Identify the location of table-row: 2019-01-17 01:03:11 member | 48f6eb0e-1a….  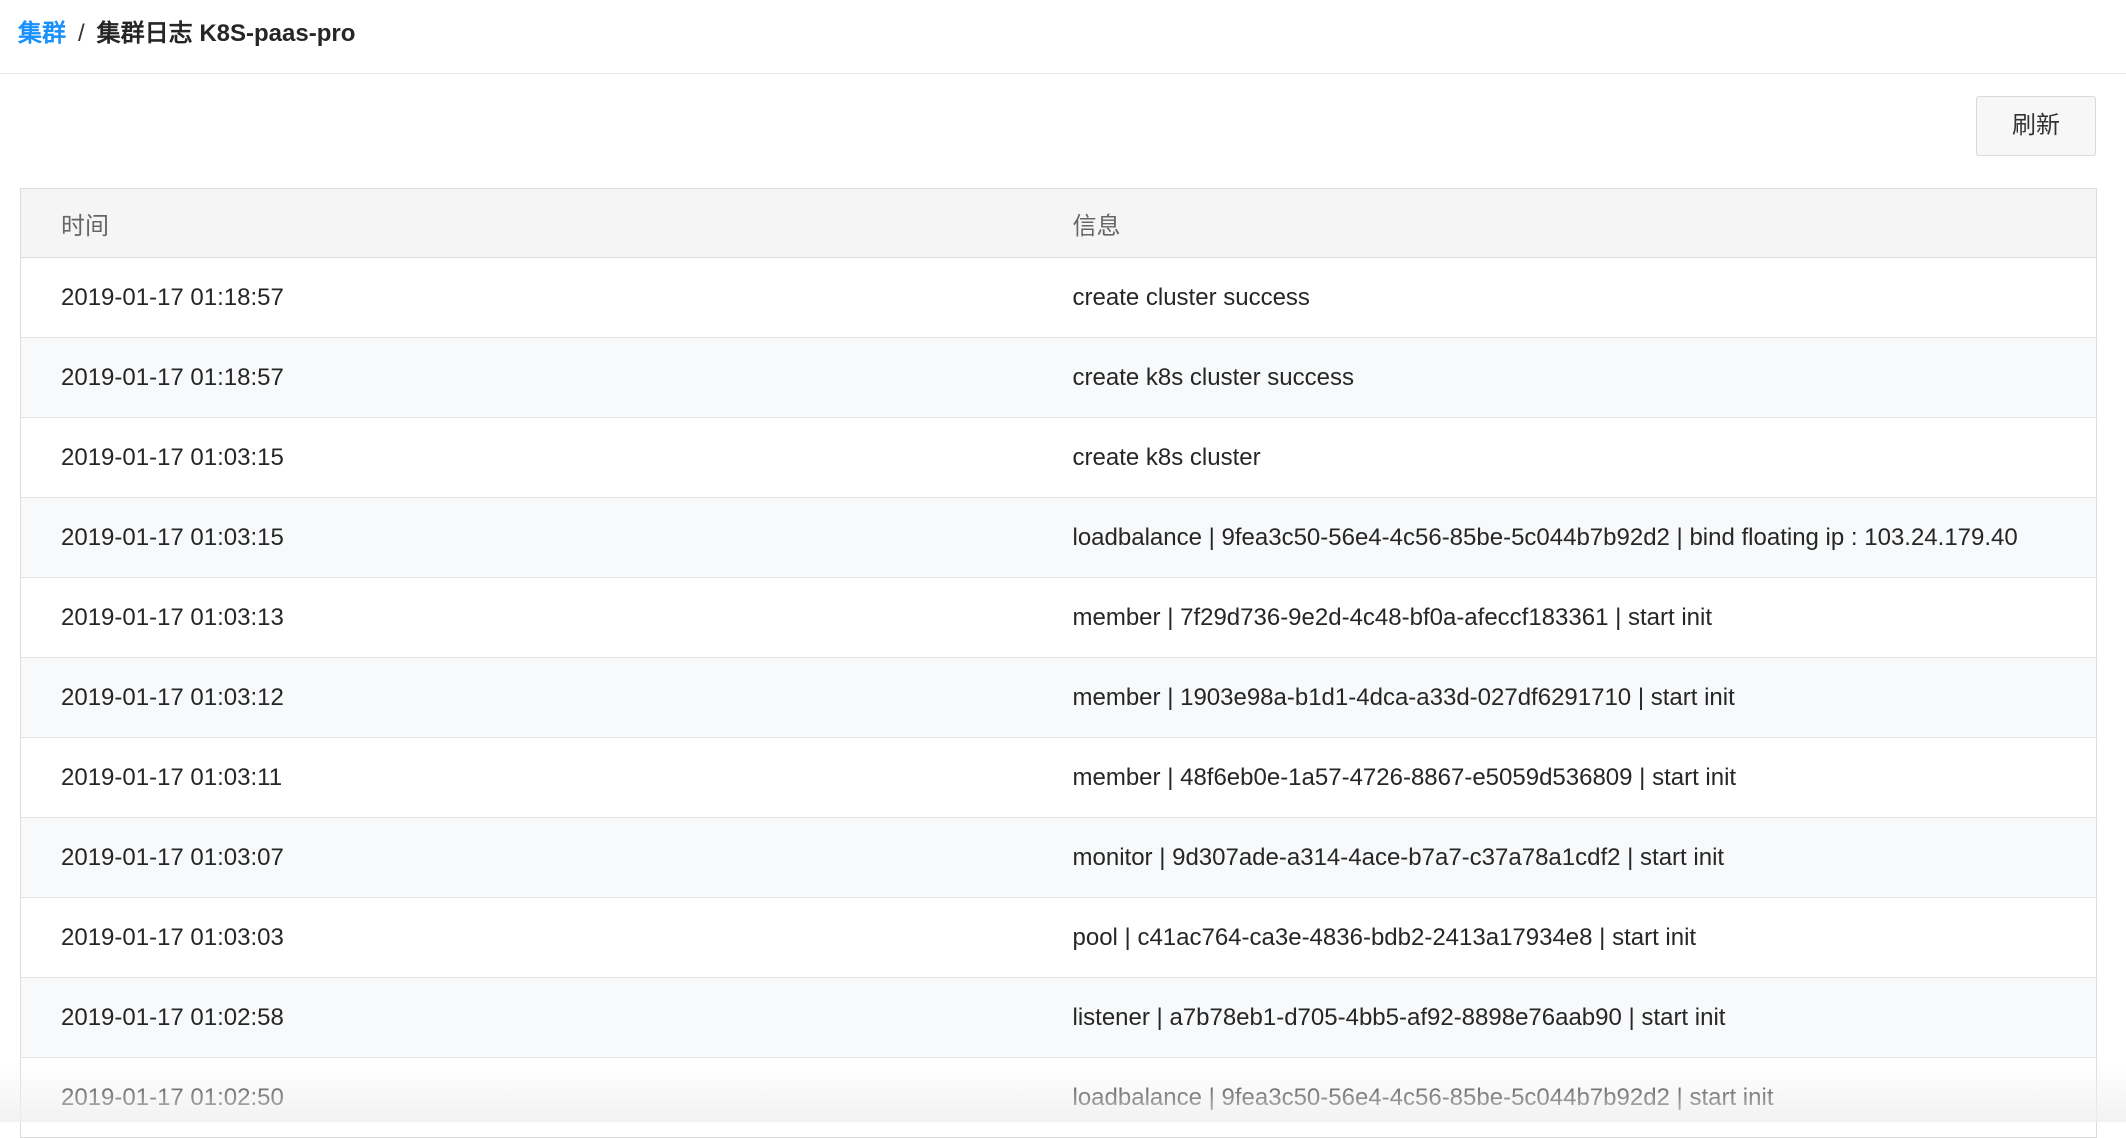
(1058, 777).